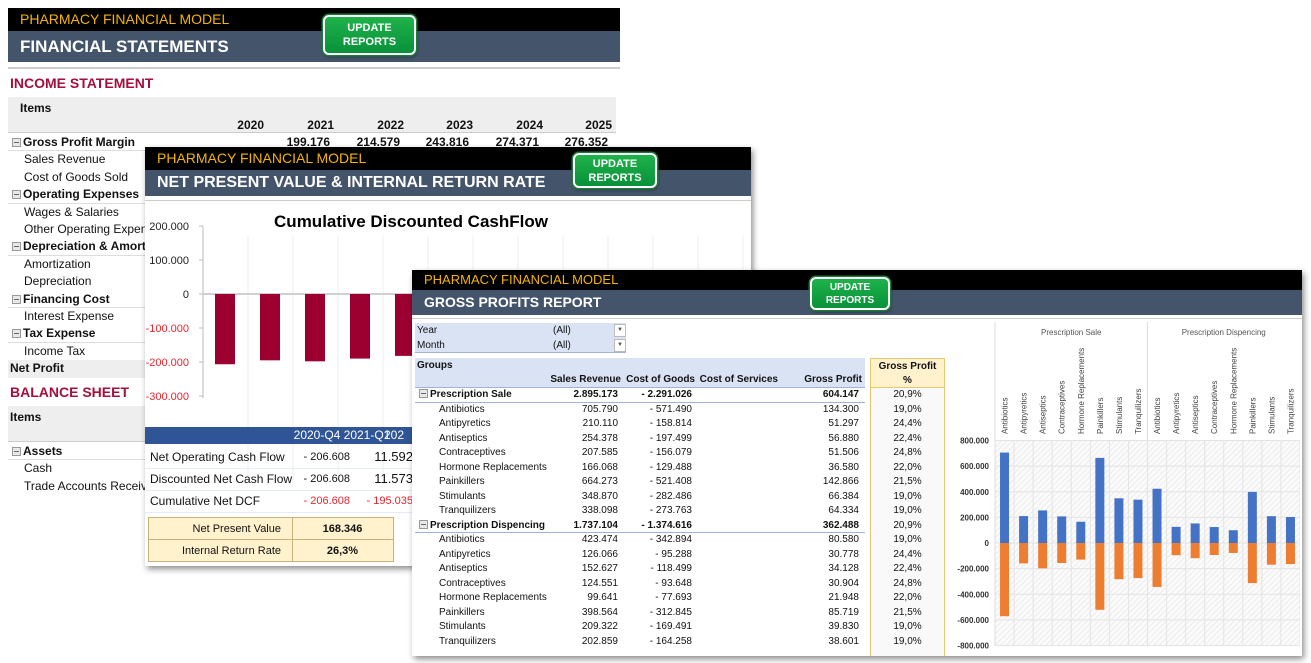 The height and width of the screenshot is (663, 1311). I want to click on row-label-text: Net Profit, so click(37, 368).